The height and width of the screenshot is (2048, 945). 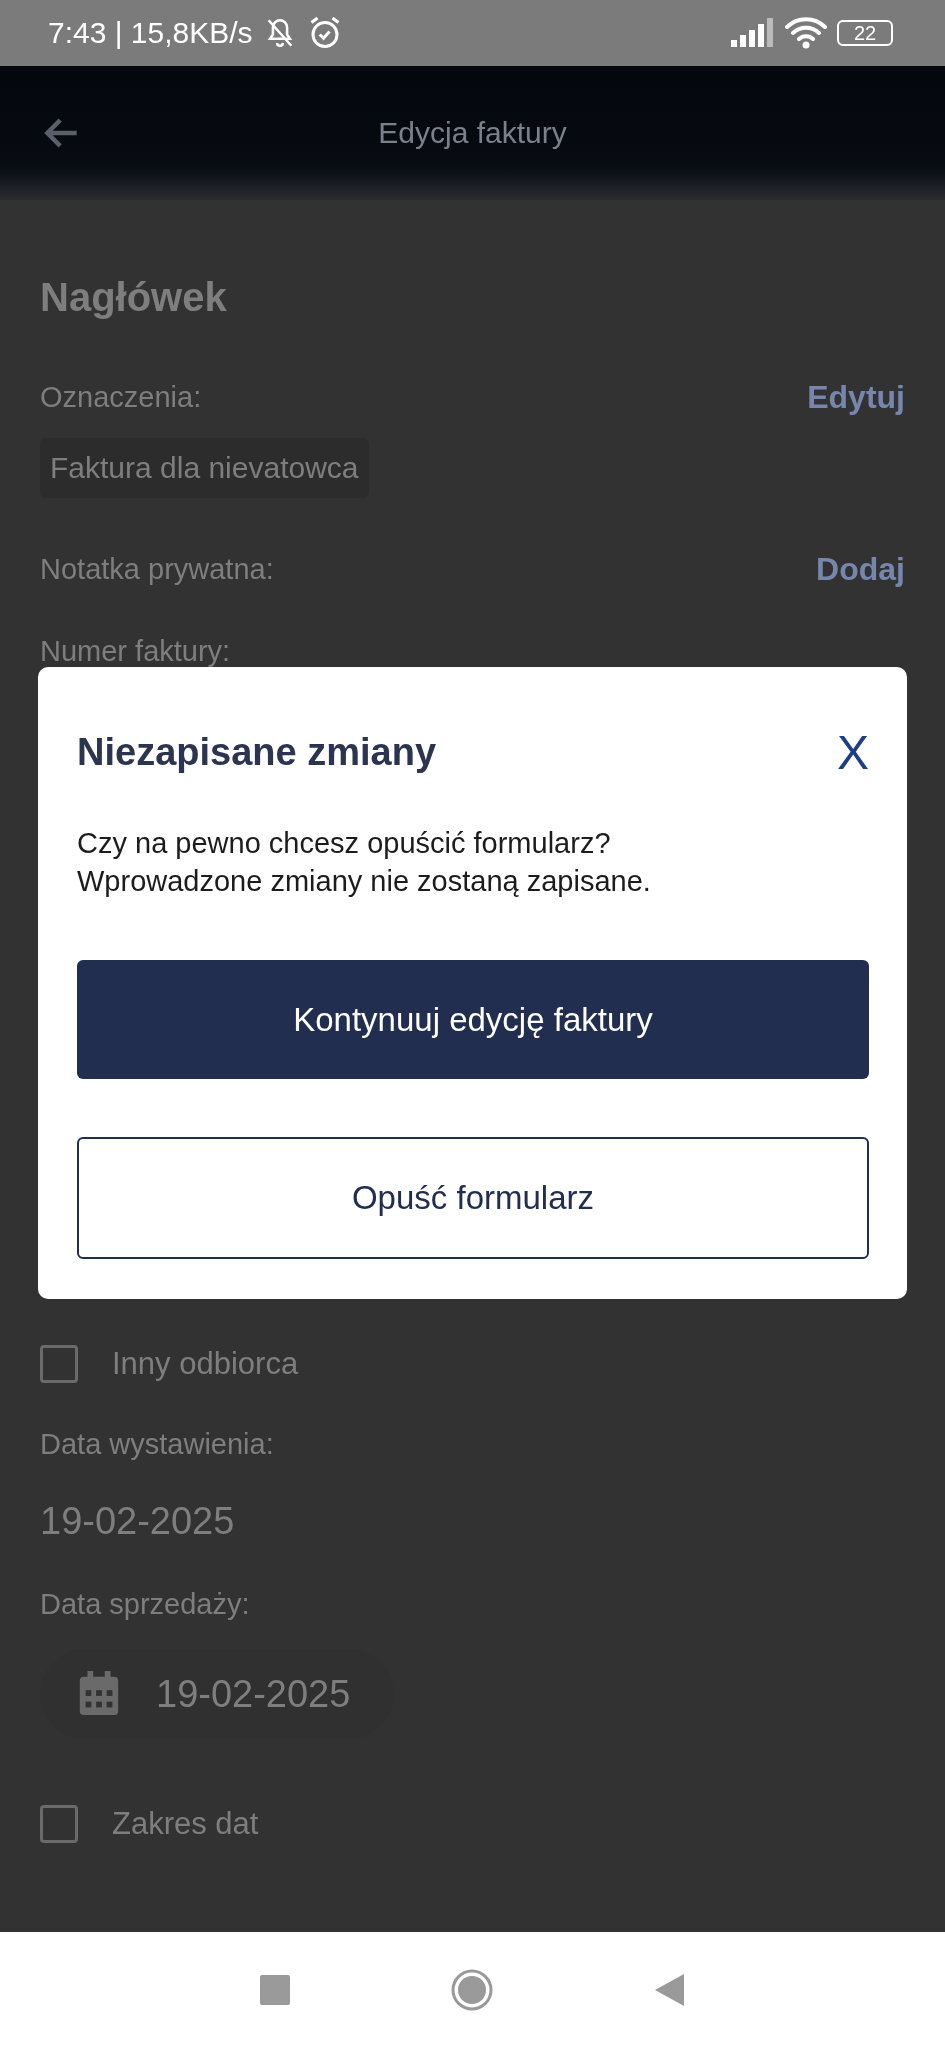 I want to click on back-nav-button, so click(x=669, y=1990).